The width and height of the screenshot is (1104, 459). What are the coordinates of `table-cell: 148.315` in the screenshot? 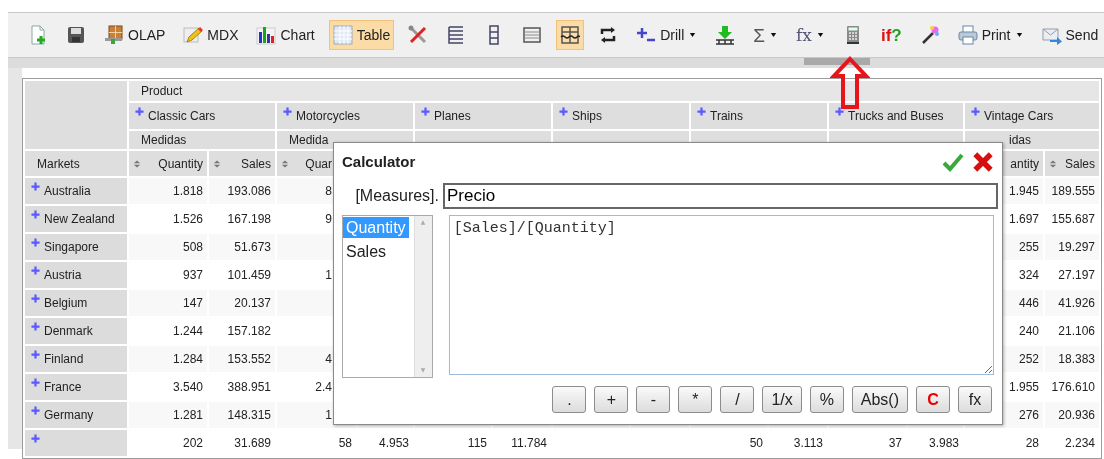 It's located at (242, 415).